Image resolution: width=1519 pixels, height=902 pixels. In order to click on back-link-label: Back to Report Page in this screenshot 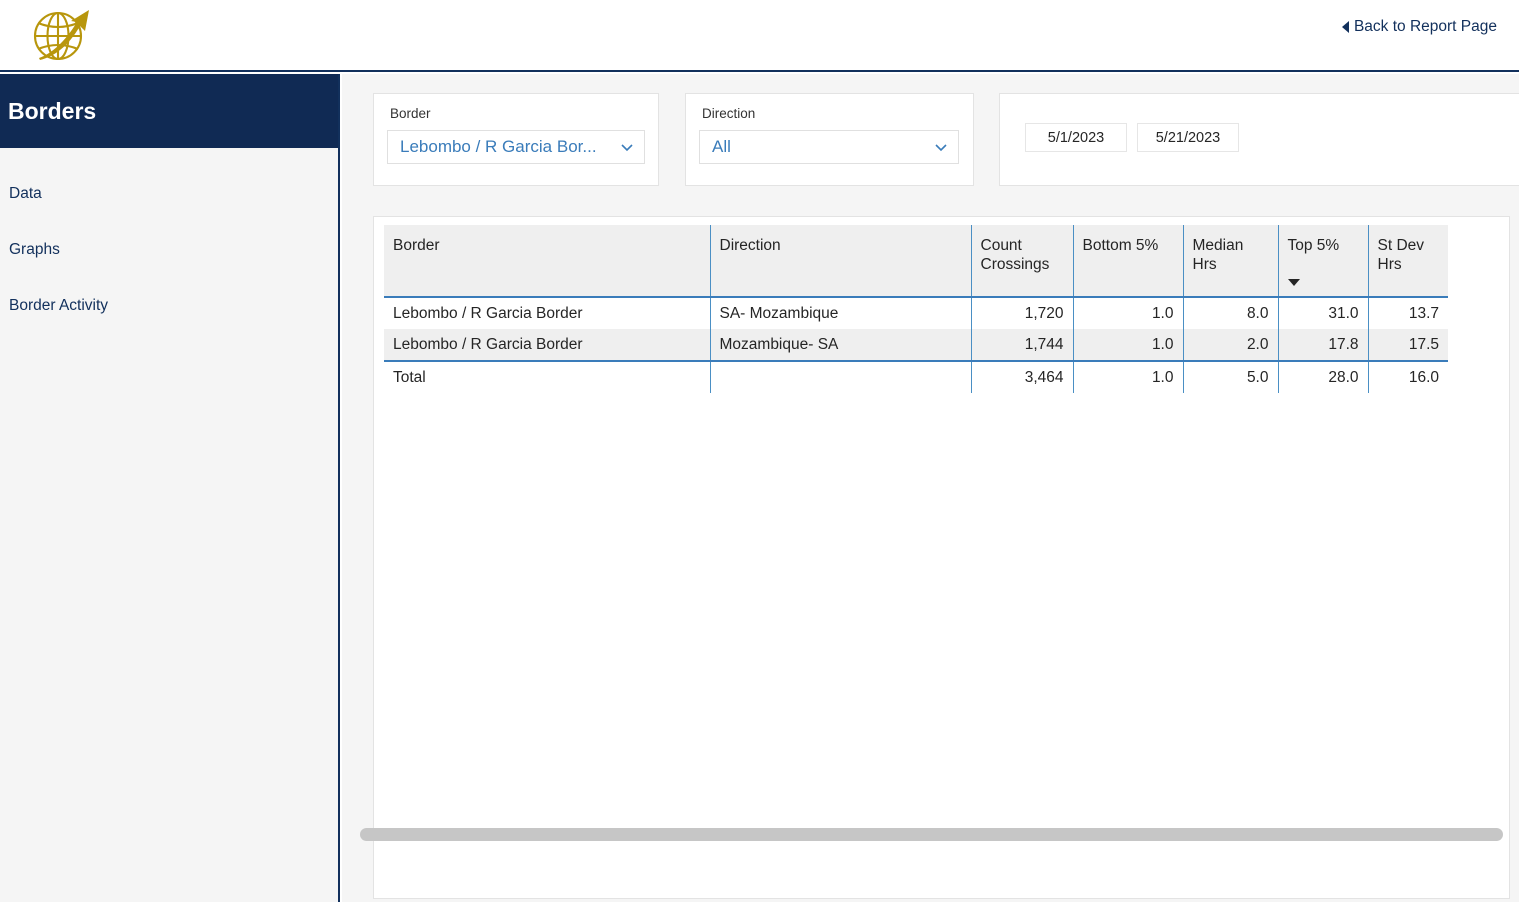, I will do `click(1425, 26)`.